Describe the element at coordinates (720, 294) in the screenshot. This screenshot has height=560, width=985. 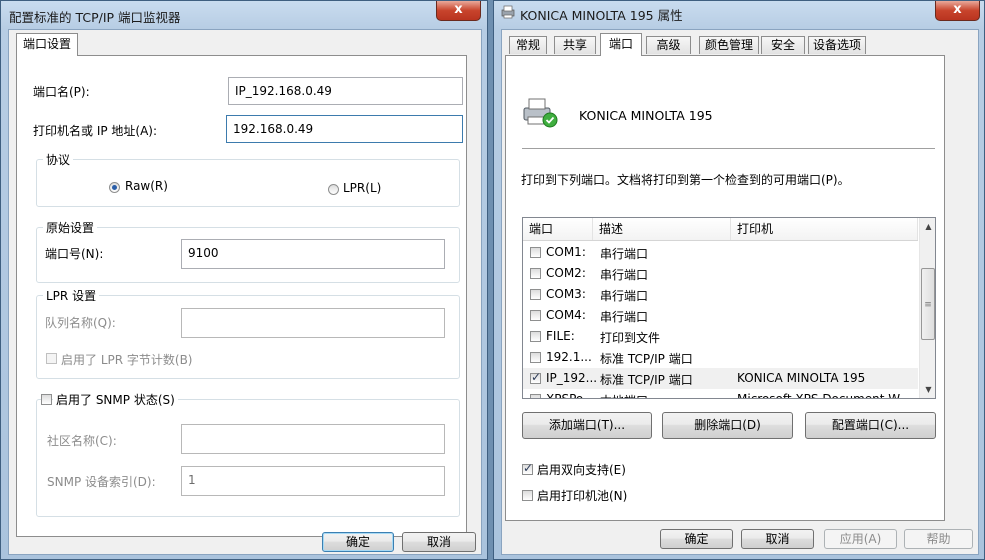
I see `port-row: COM3: 串行端口` at that location.